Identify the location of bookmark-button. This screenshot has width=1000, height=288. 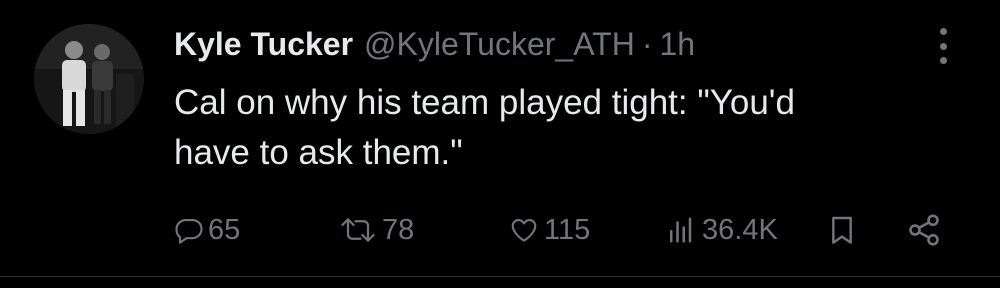
(842, 230).